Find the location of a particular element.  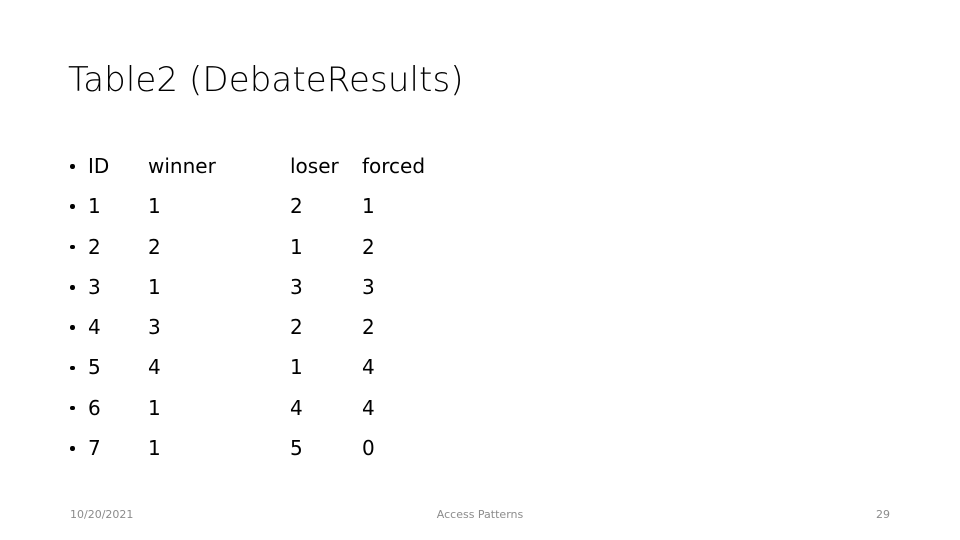

slide-number: 29 is located at coordinates (883, 514).